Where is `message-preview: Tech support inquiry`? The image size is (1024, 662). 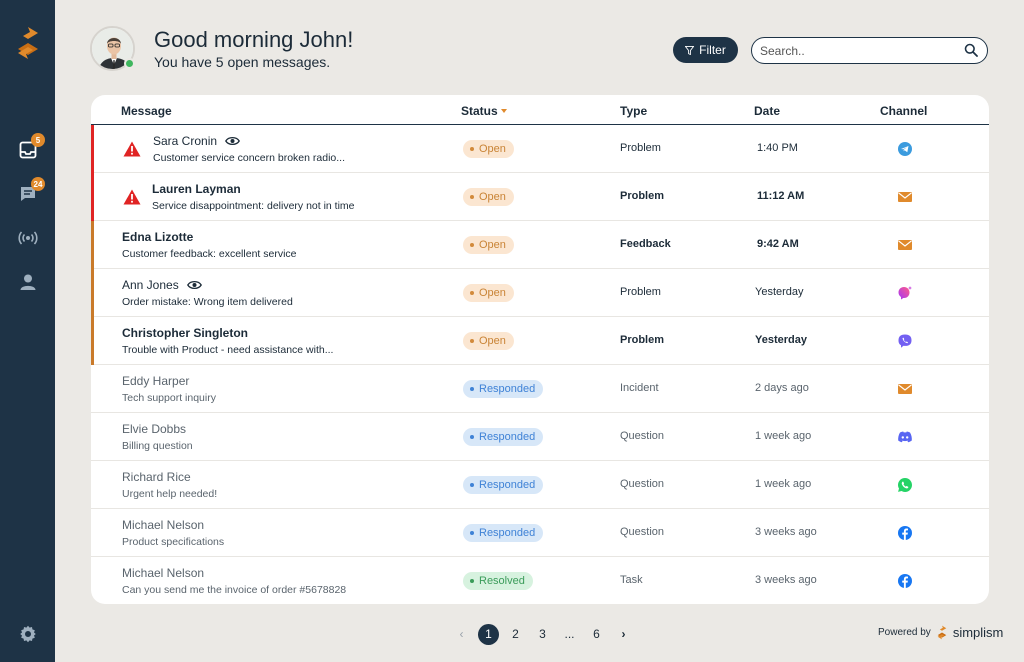 message-preview: Tech support inquiry is located at coordinates (169, 398).